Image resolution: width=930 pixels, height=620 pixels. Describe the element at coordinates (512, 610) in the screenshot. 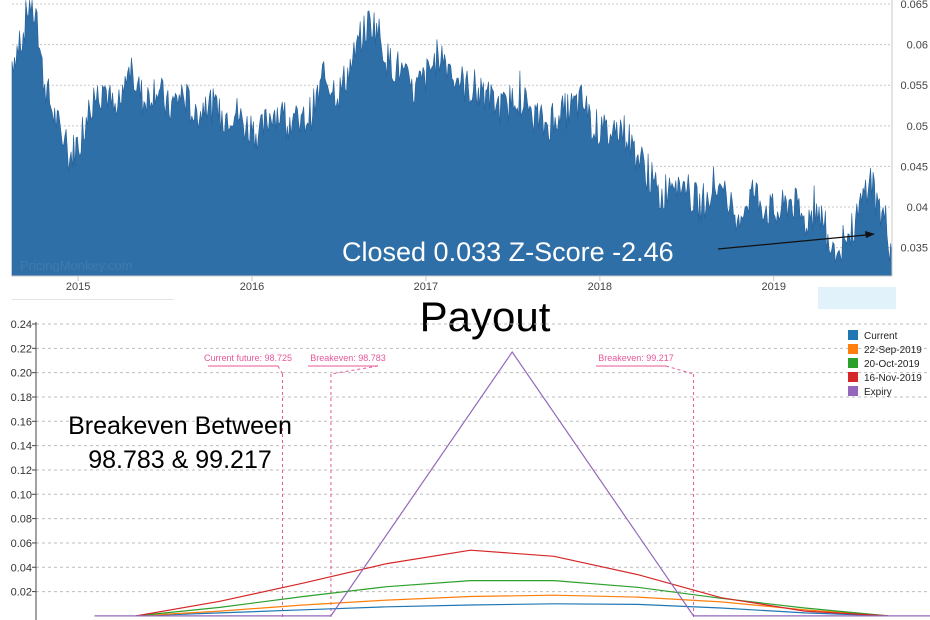

I see `series-line-current` at that location.